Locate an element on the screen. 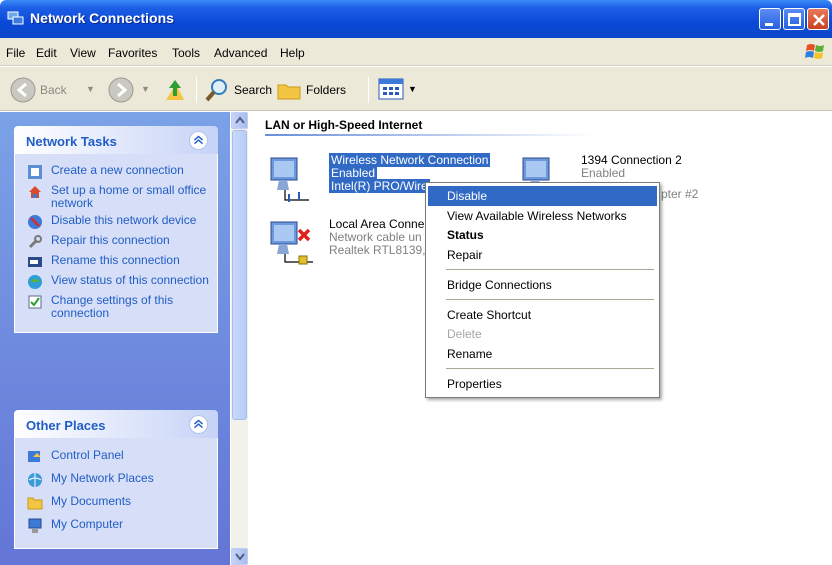 The width and height of the screenshot is (832, 565). place-my-computer: My Computer is located at coordinates (116, 526).